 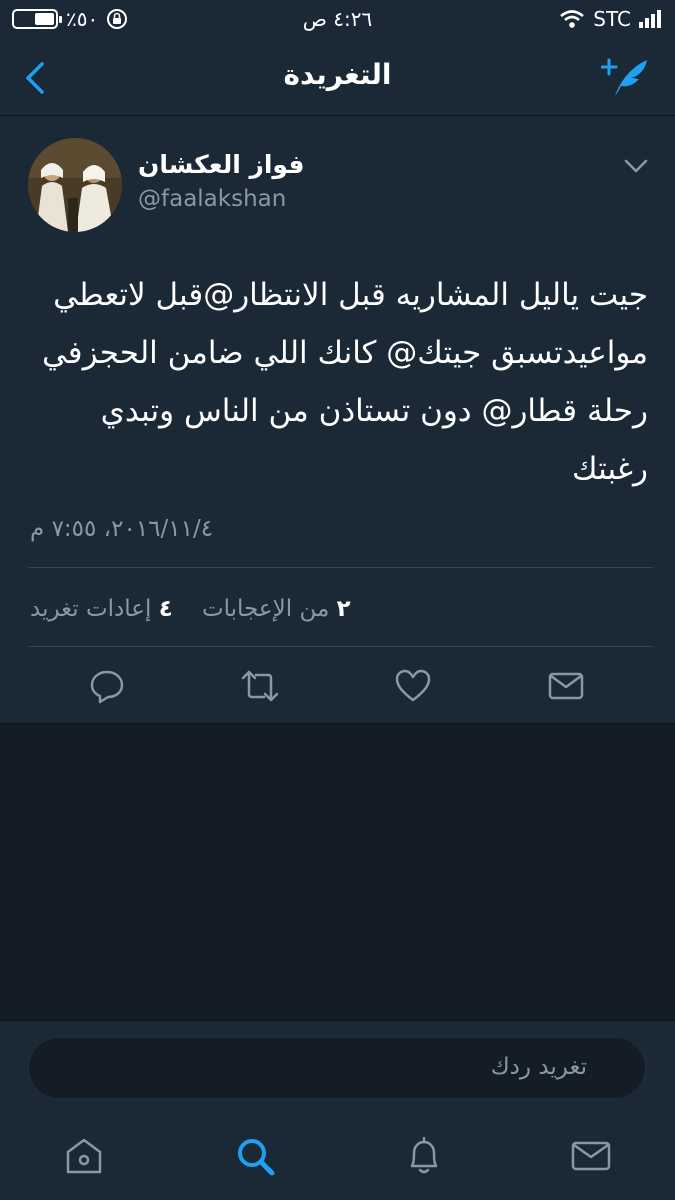 I want to click on tweet-timestamp: ٢٠١٦/١١/٤، ٧:٥٥ م, so click(x=122, y=529).